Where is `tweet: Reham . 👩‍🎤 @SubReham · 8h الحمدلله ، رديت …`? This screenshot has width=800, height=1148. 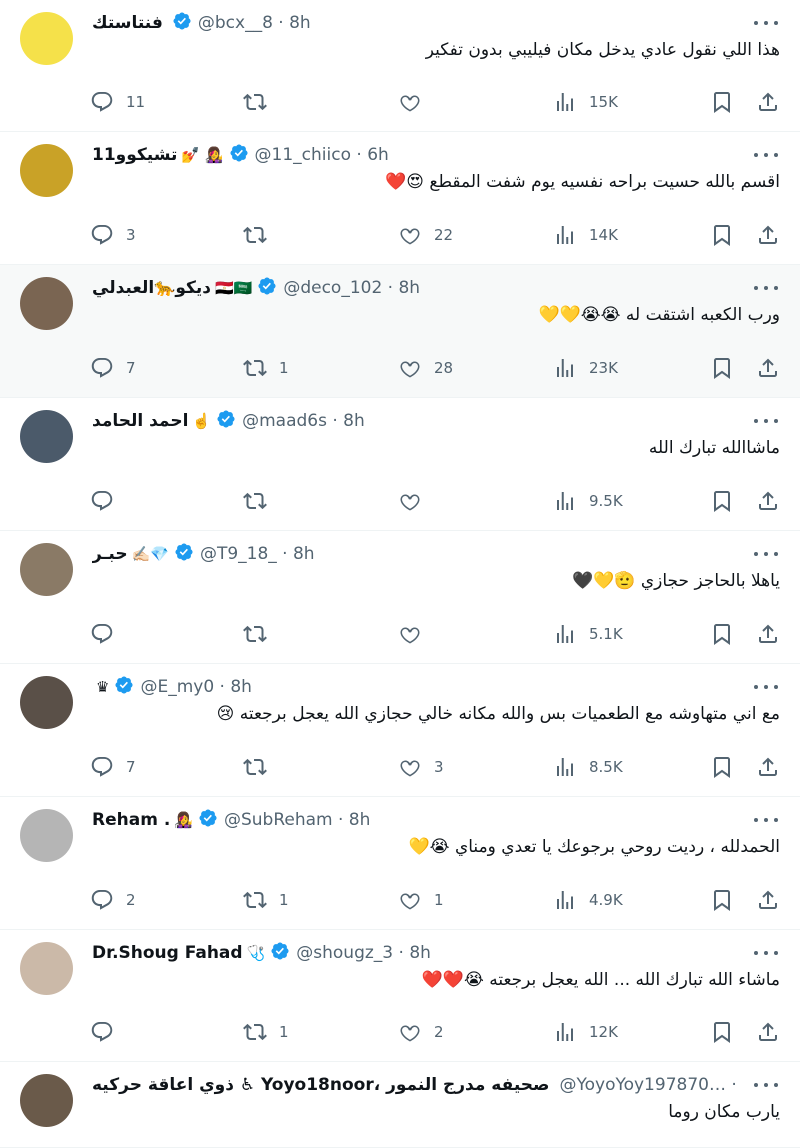 tweet: Reham . 👩‍🎤 @SubReham · 8h الحمدلله ، رديت … is located at coordinates (400, 863).